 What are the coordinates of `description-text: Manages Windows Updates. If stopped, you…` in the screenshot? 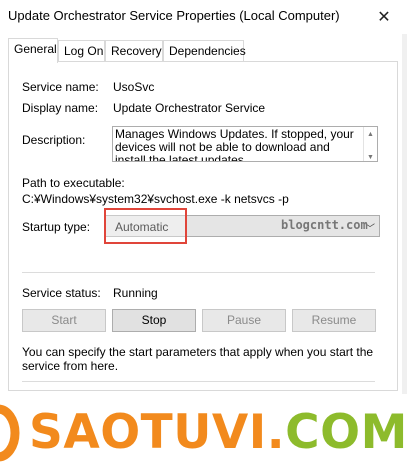 It's located at (234, 144).